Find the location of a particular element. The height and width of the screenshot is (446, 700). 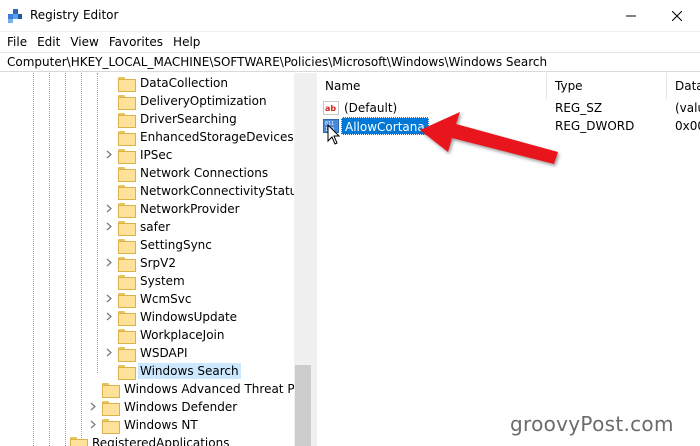

tree-item-label: NetworkConnectivityStatusInc is located at coordinates (226, 191).